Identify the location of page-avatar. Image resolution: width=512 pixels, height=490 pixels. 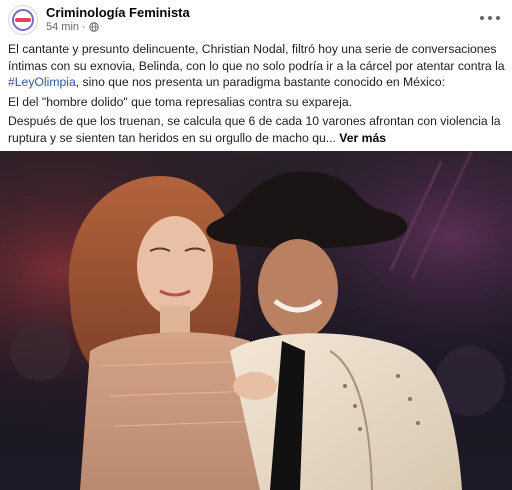
(23, 20).